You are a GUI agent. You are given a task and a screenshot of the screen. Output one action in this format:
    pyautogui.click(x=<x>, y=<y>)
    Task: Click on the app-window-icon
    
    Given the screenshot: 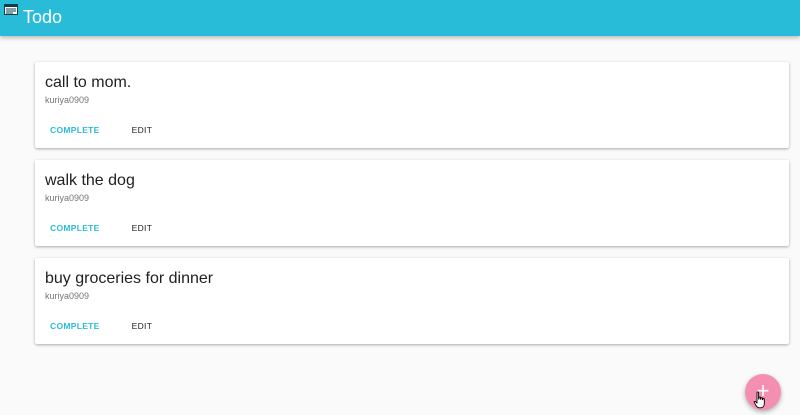 What is the action you would take?
    pyautogui.click(x=11, y=9)
    